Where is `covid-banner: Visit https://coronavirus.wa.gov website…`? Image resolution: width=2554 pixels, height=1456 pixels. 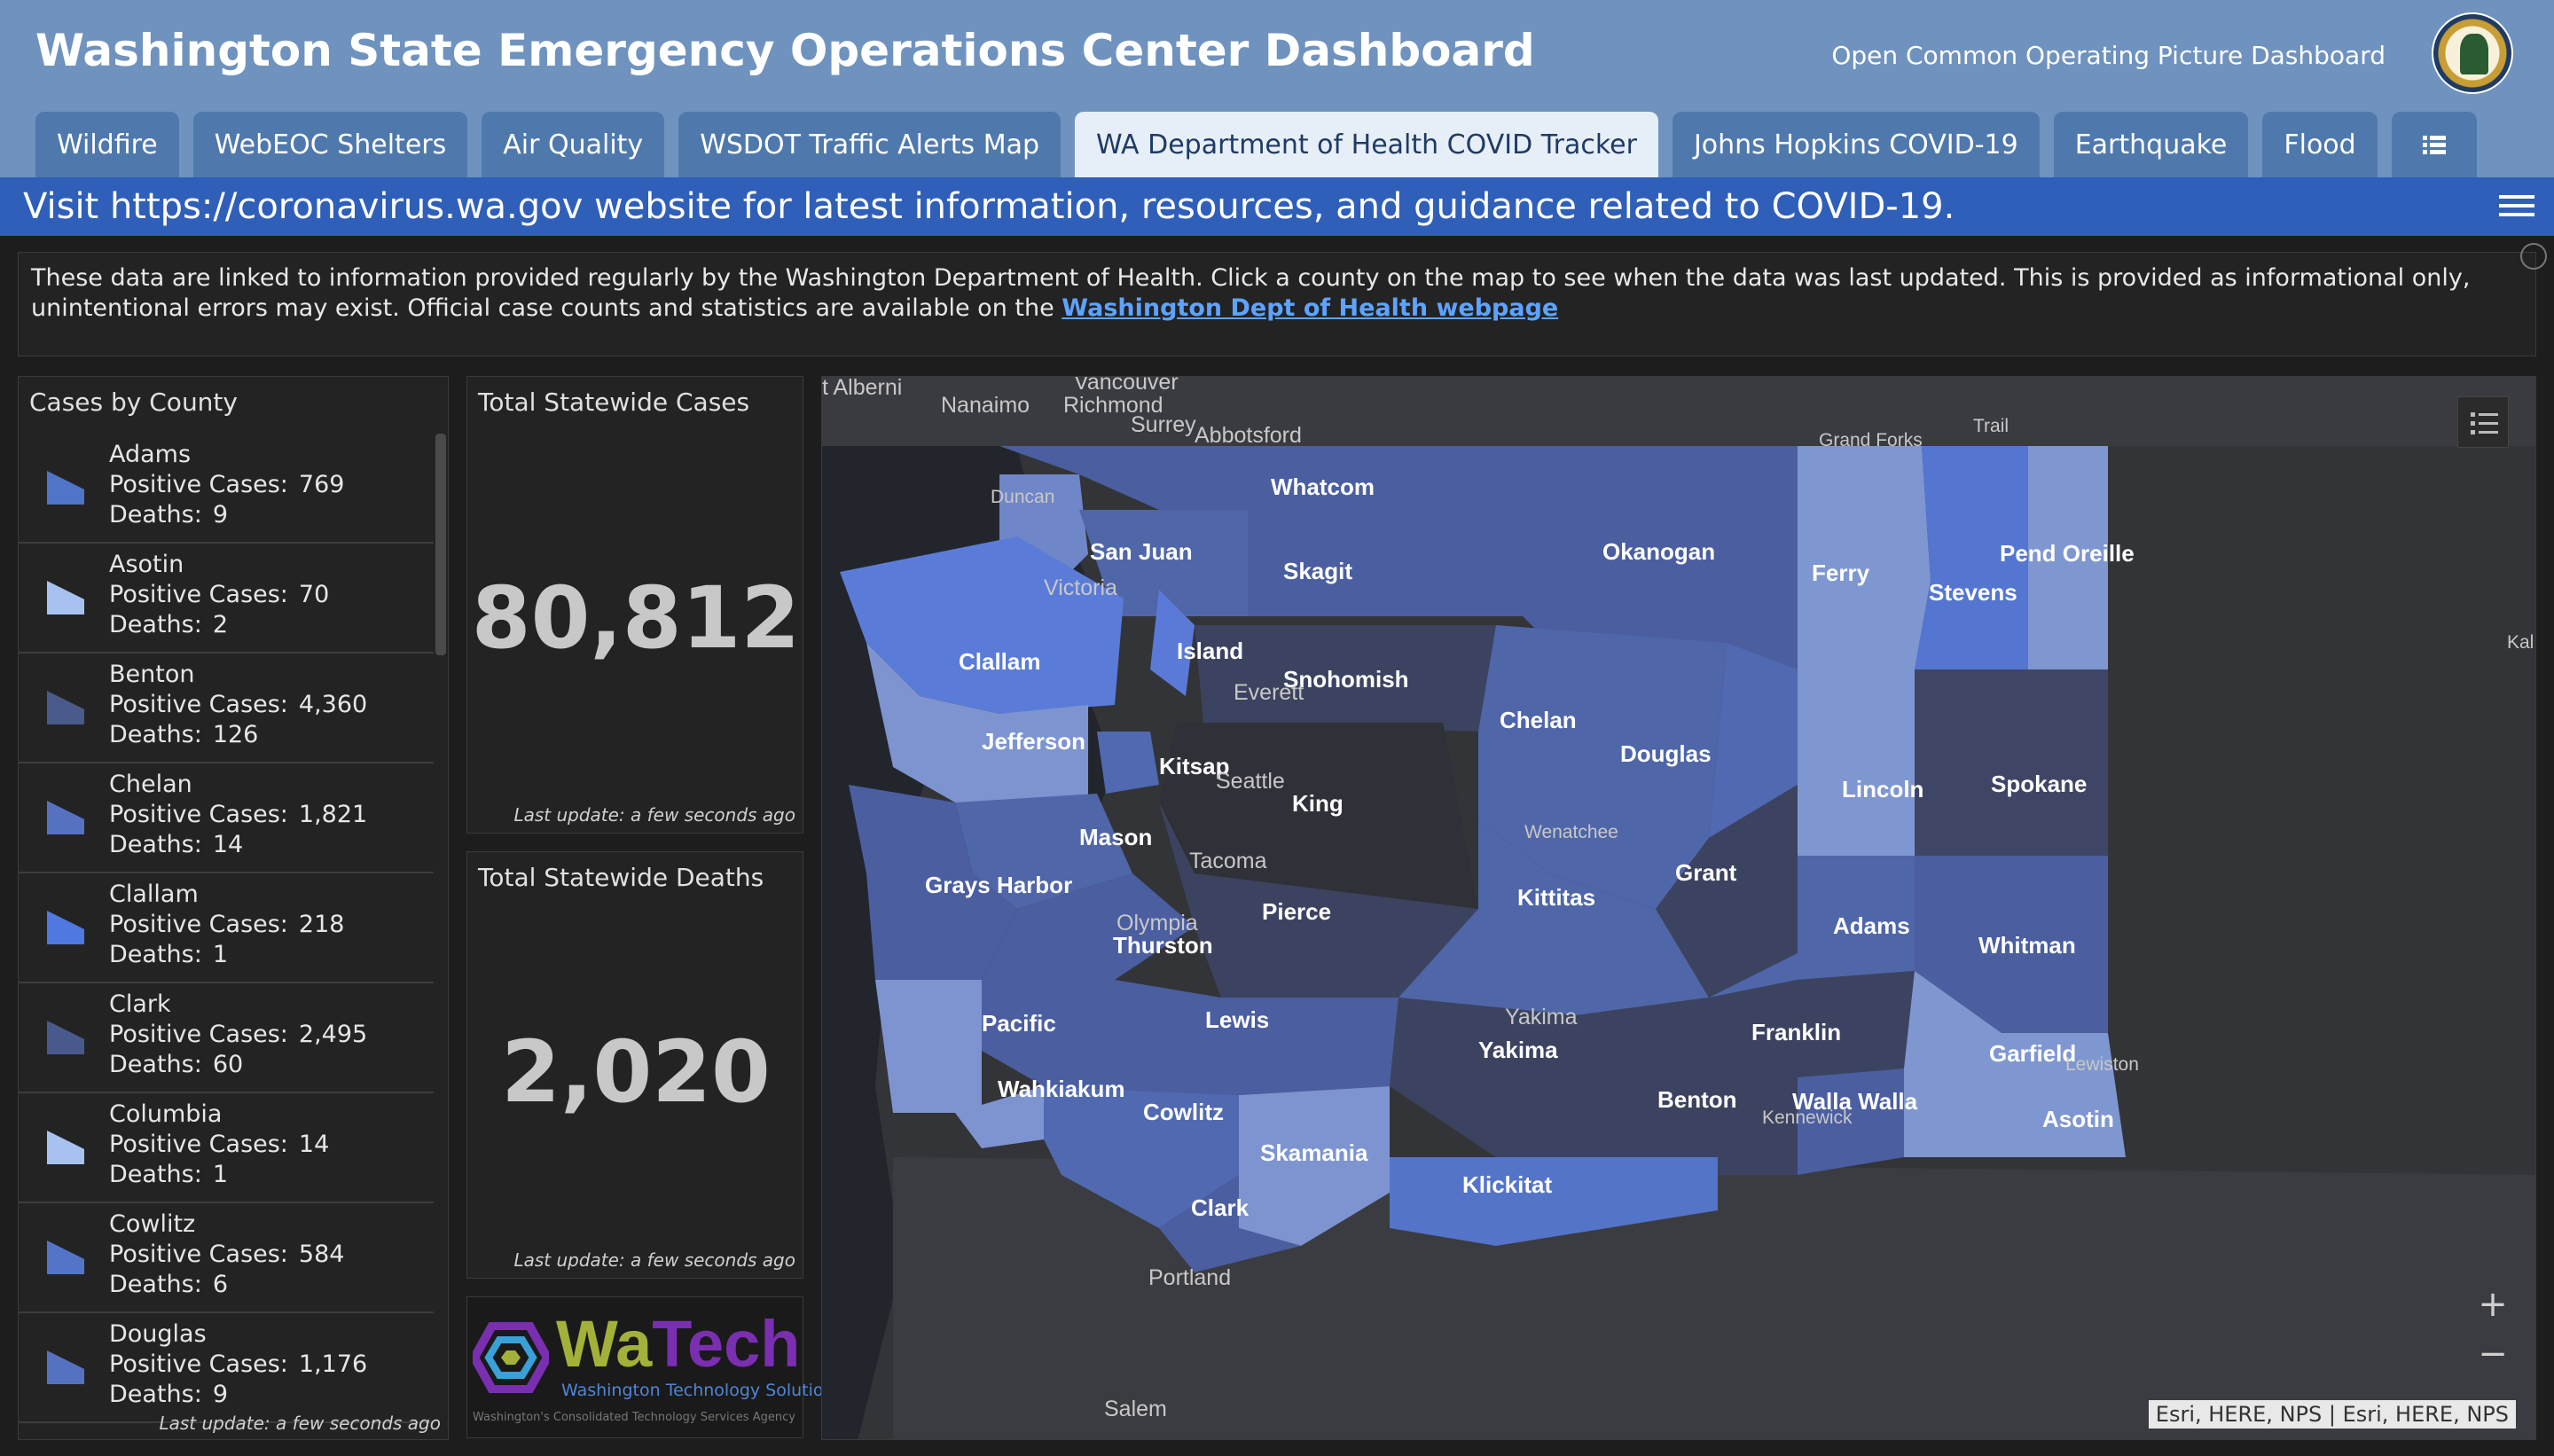 covid-banner: Visit https://coronavirus.wa.gov website… is located at coordinates (1277, 206).